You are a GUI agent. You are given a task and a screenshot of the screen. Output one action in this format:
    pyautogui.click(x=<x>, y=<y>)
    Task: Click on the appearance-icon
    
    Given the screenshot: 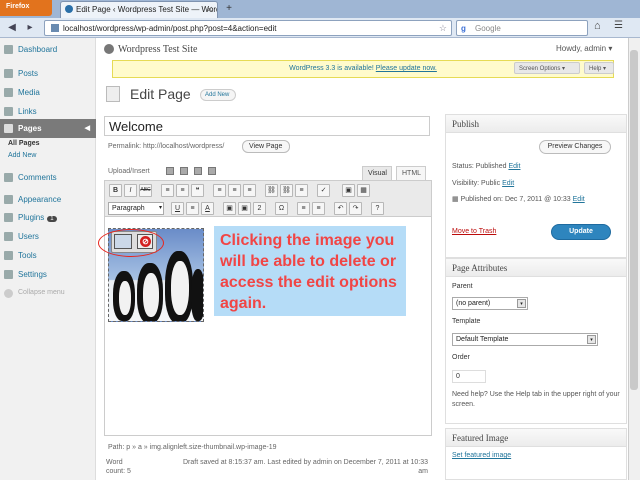 What is the action you would take?
    pyautogui.click(x=8, y=199)
    